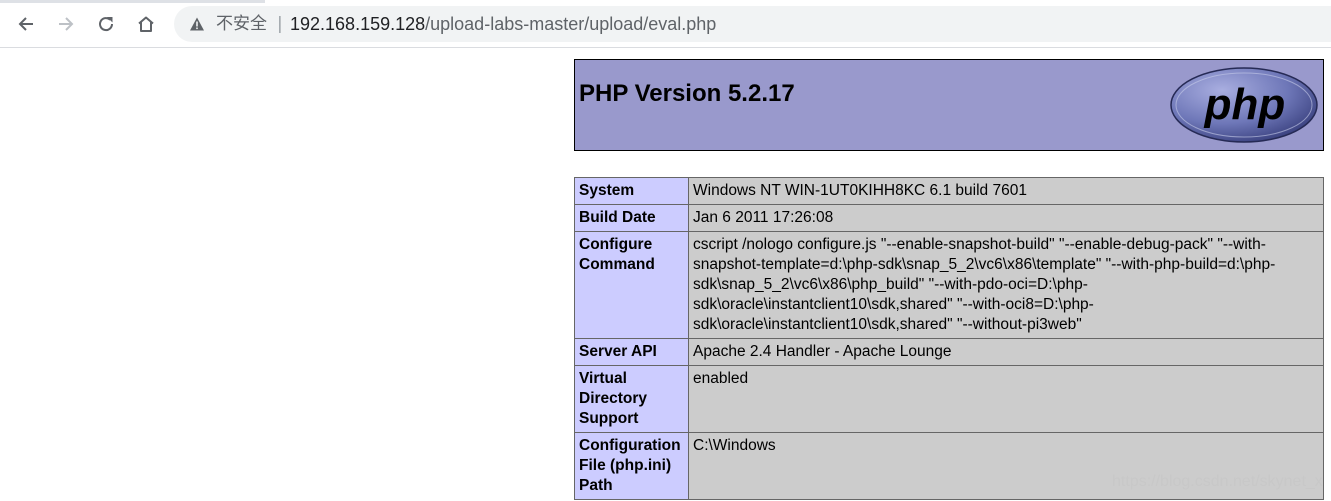  I want to click on home-button, so click(146, 24).